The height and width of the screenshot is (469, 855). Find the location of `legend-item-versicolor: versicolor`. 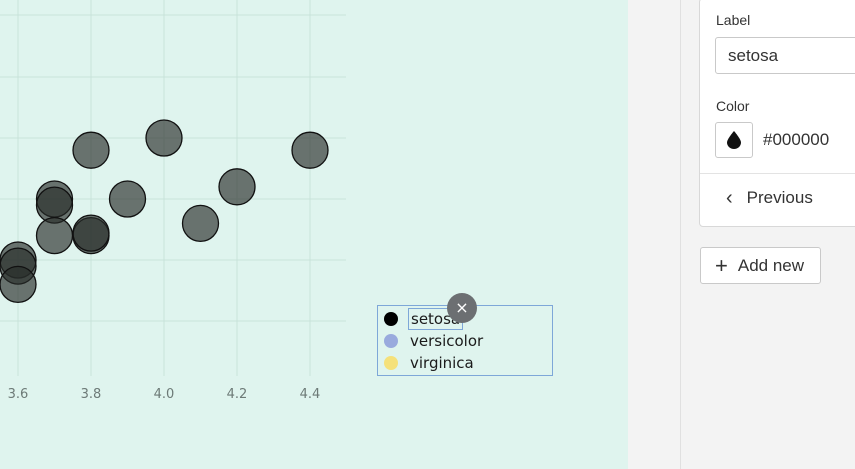

legend-item-versicolor: versicolor is located at coordinates (433, 341).